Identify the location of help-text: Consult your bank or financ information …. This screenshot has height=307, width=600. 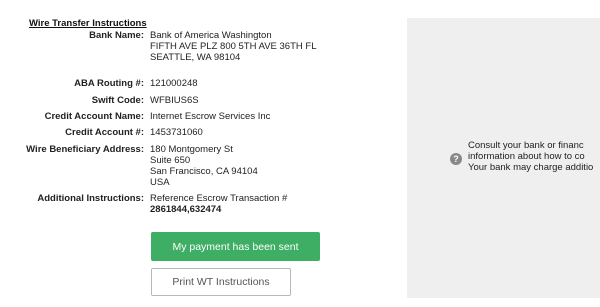
(531, 156).